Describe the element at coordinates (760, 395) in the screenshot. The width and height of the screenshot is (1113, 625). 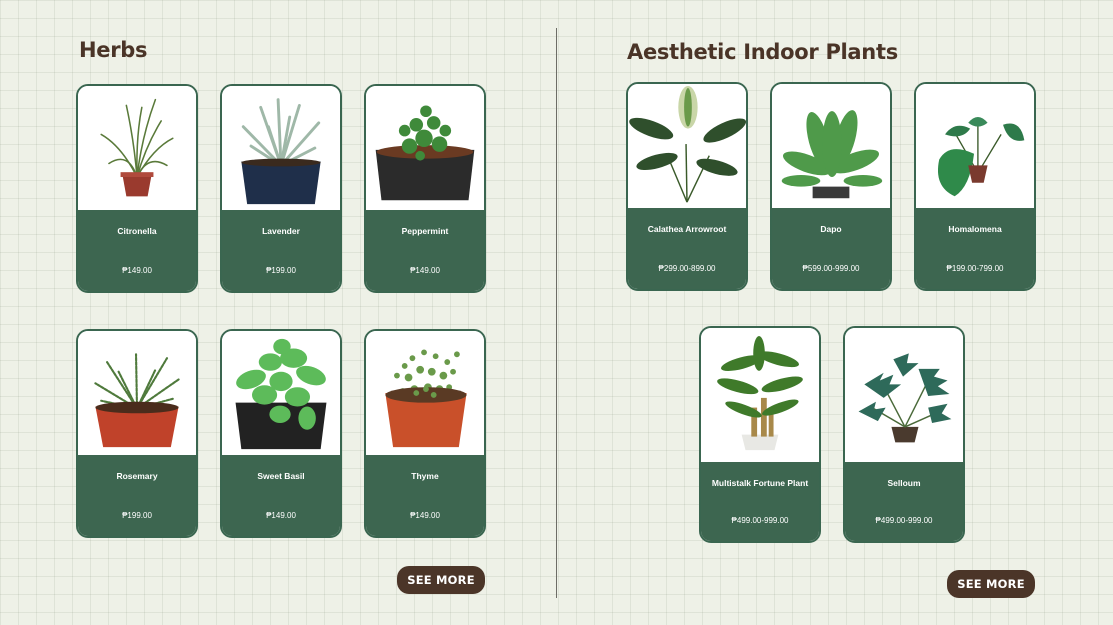
I see `fortune-plant-icon` at that location.